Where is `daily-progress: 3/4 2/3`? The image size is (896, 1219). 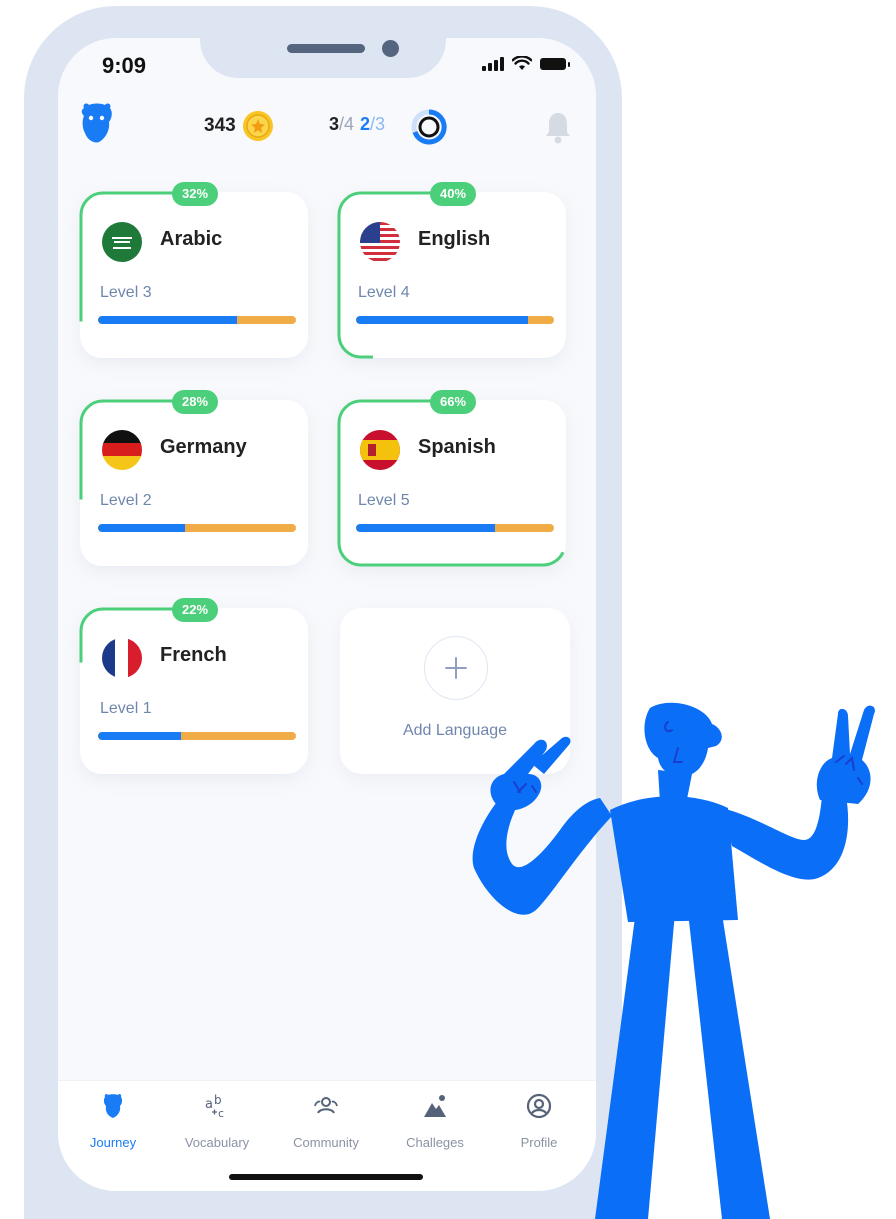 daily-progress: 3/4 2/3 is located at coordinates (357, 124).